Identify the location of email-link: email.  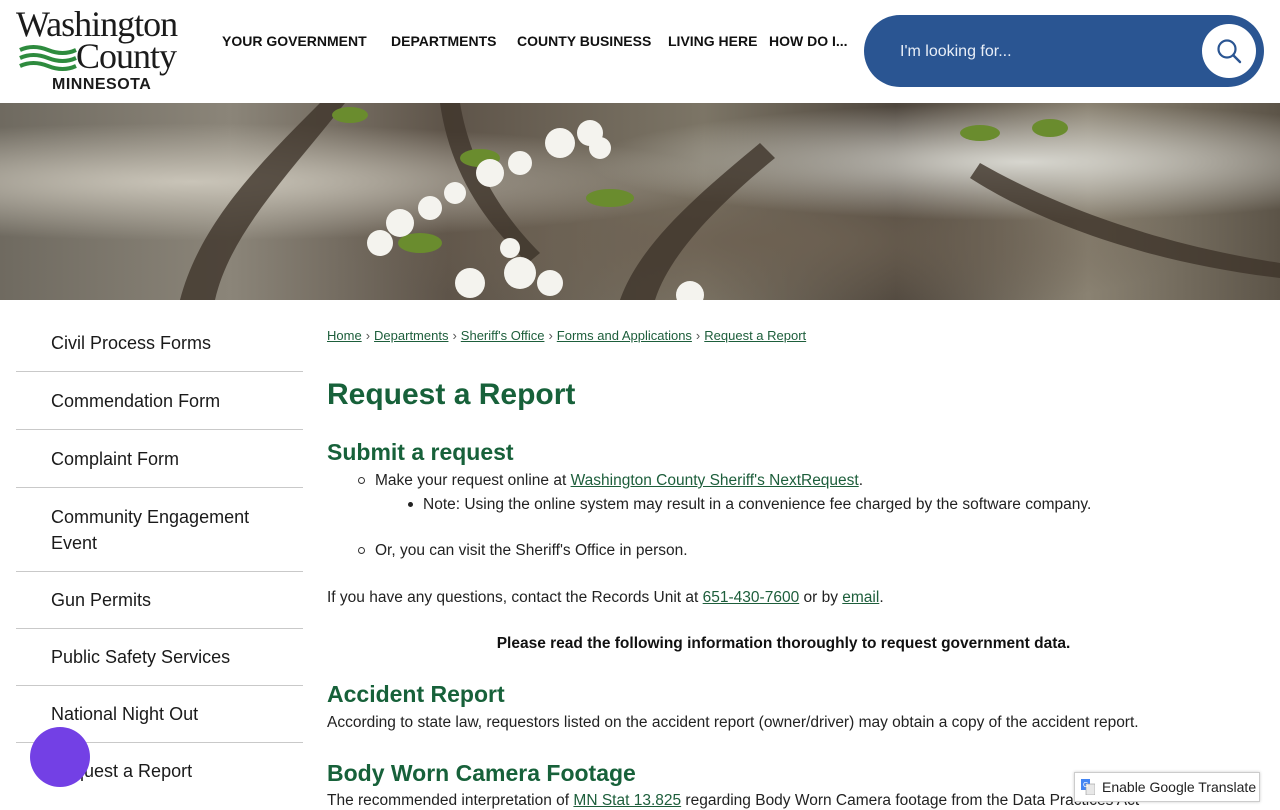
(860, 597).